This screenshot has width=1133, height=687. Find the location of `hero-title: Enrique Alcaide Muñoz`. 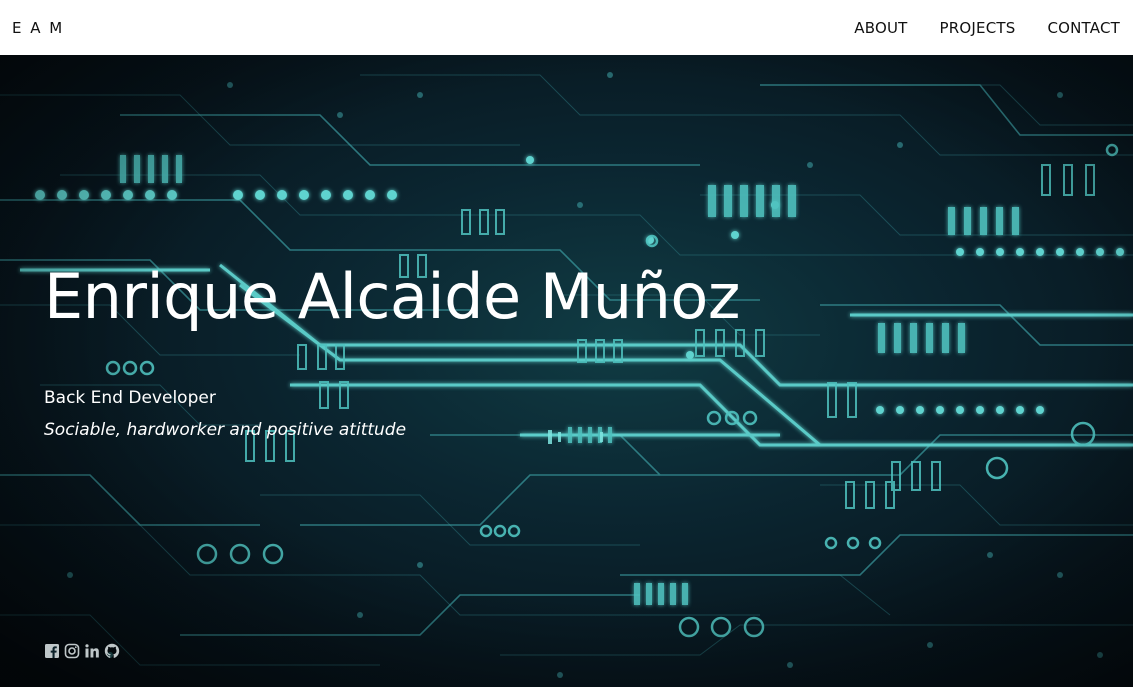

hero-title: Enrique Alcaide Muñoz is located at coordinates (392, 296).